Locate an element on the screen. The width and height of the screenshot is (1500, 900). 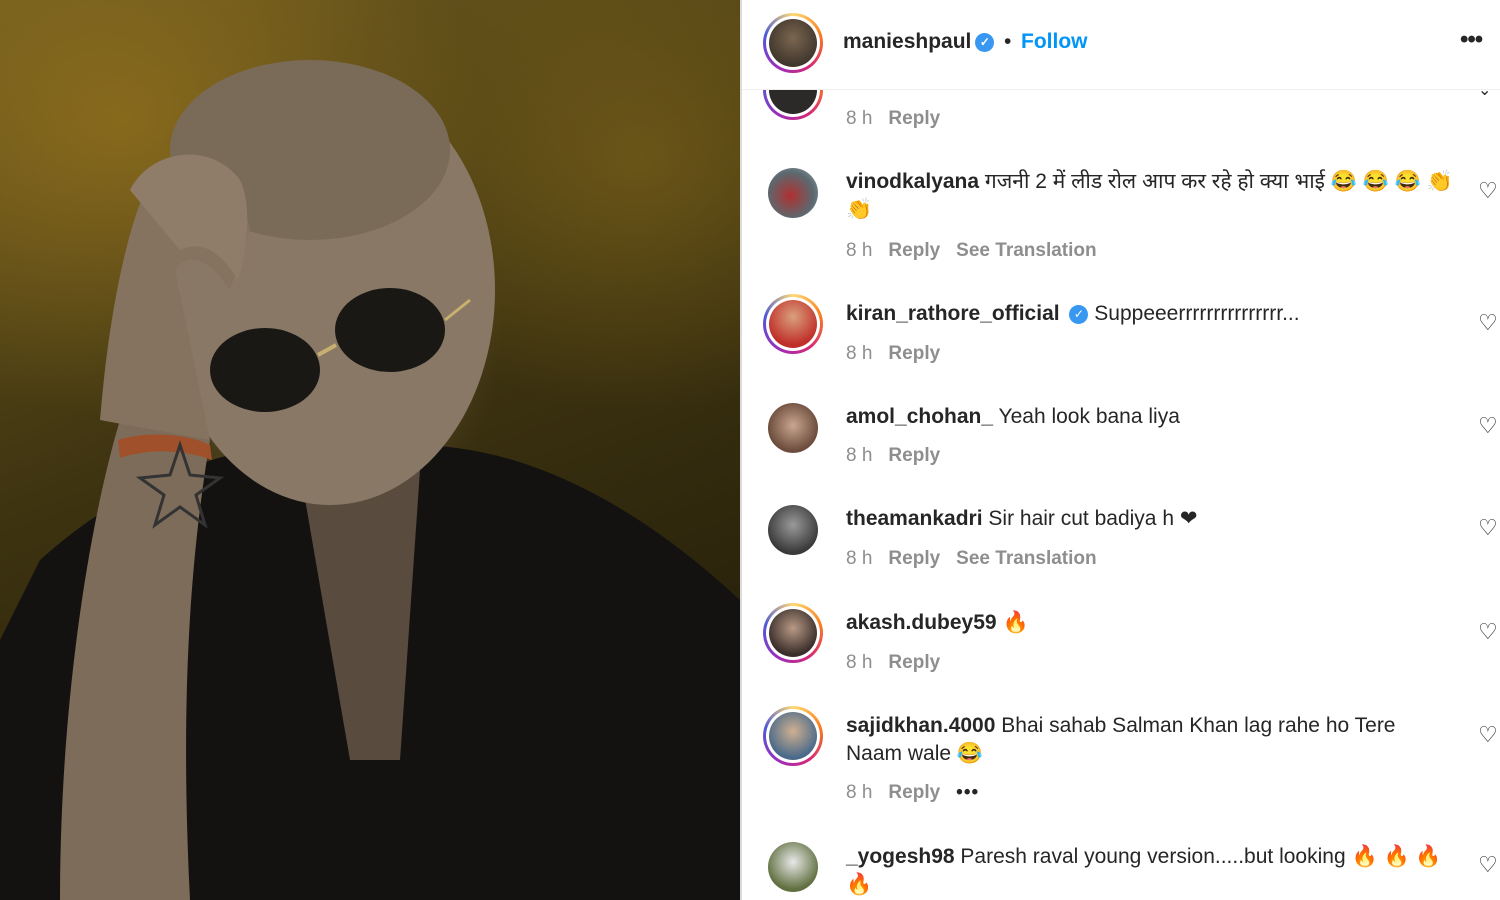
commenter-username: vinodkalyana is located at coordinates (912, 181).